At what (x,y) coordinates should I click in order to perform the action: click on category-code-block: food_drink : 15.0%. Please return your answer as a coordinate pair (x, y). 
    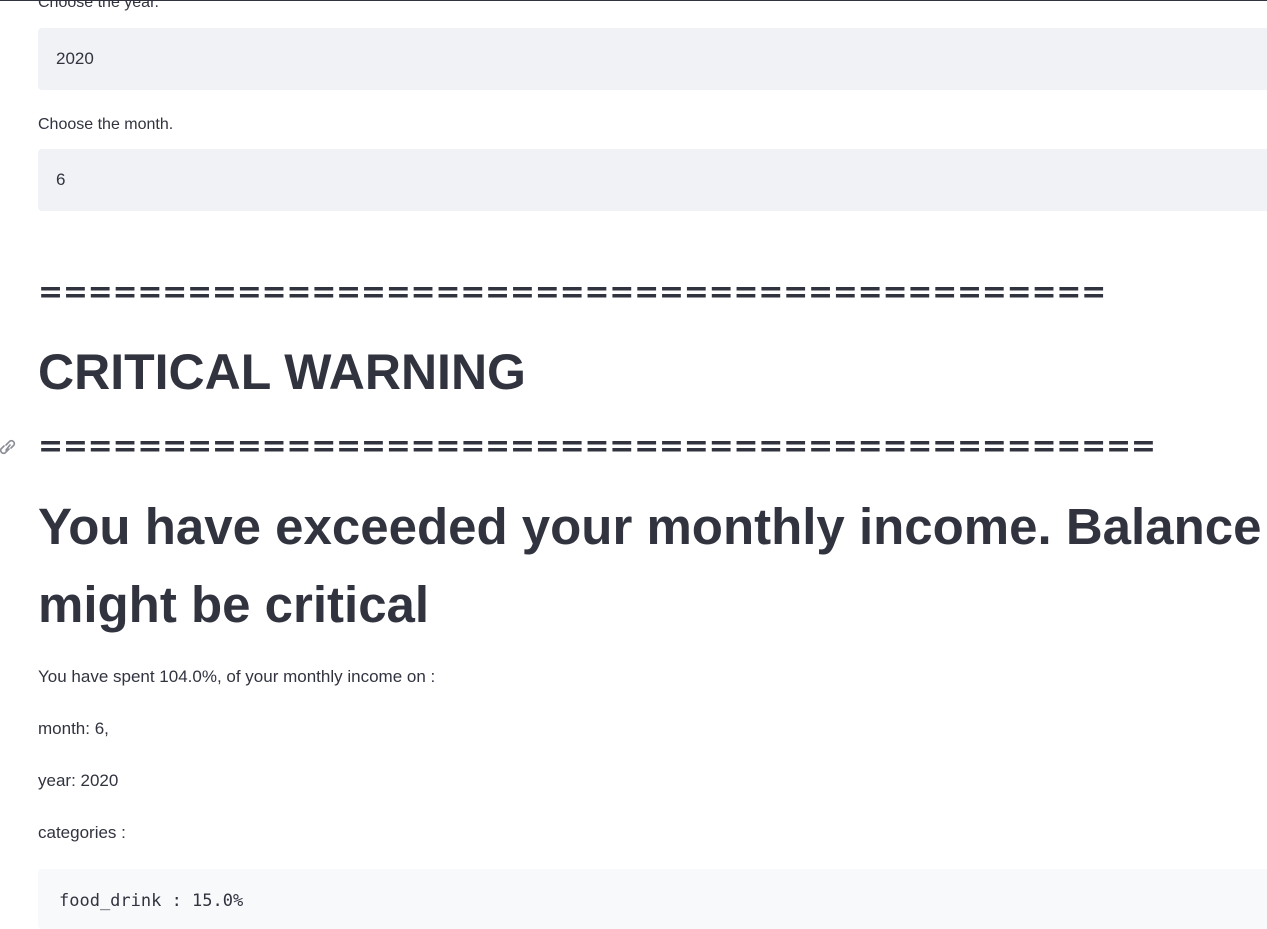
    Looking at the image, I should click on (652, 899).